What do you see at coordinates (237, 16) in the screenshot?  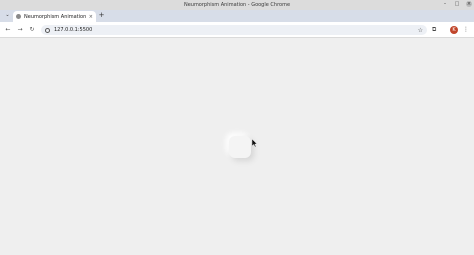 I see `tab-strip: ⌄ Neumorphism Animation × +` at bounding box center [237, 16].